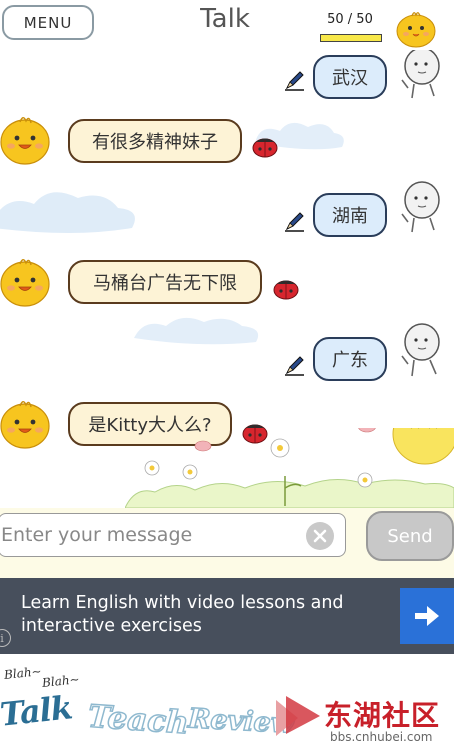  Describe the element at coordinates (37, 710) in the screenshot. I see `tab-talk: Talk` at that location.